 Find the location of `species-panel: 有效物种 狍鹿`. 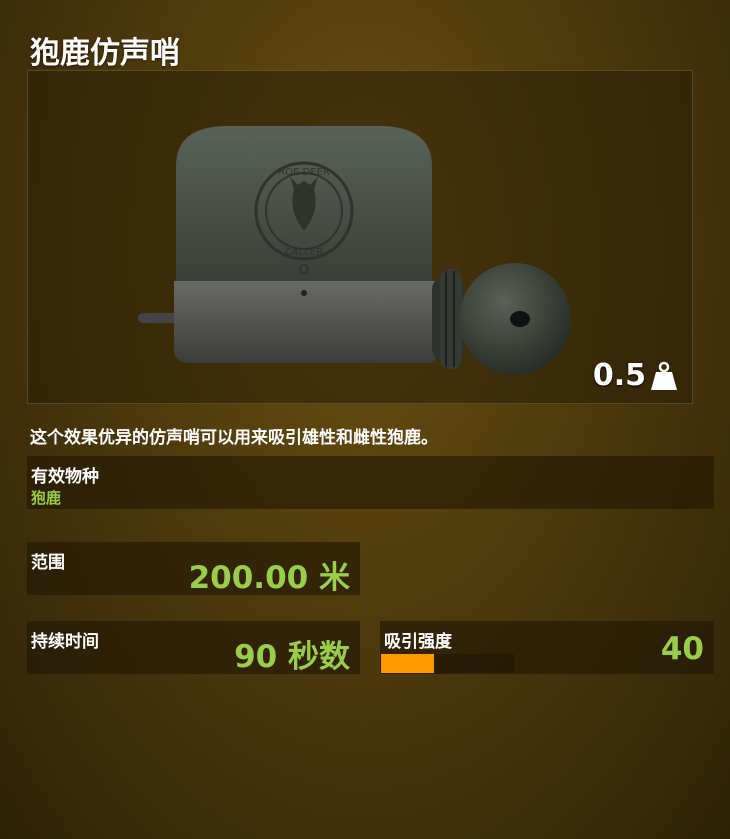

species-panel: 有效物种 狍鹿 is located at coordinates (370, 482).